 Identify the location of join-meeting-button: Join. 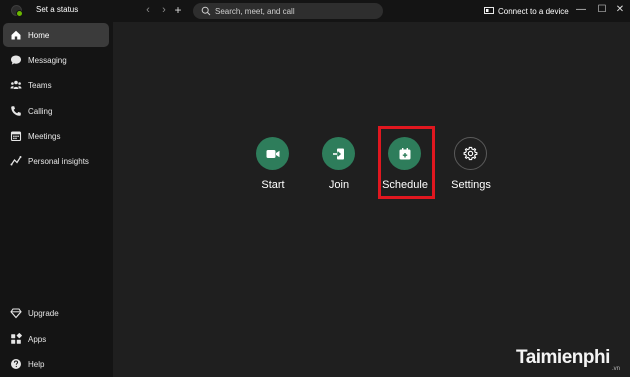
(339, 167).